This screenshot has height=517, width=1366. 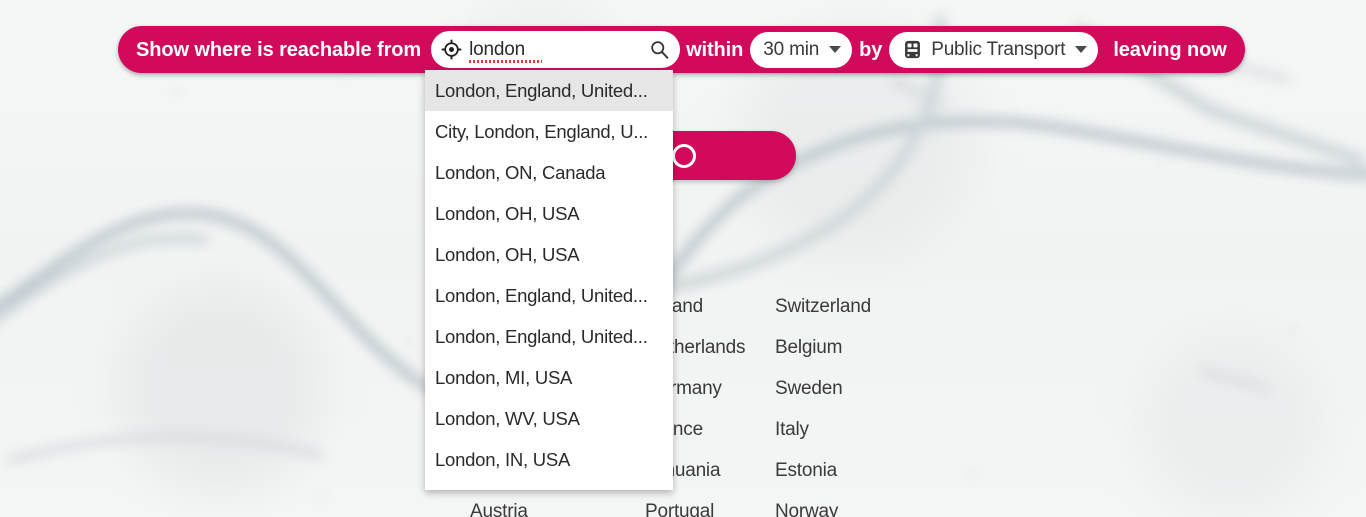 I want to click on country-item: Switzerland, so click(x=835, y=307).